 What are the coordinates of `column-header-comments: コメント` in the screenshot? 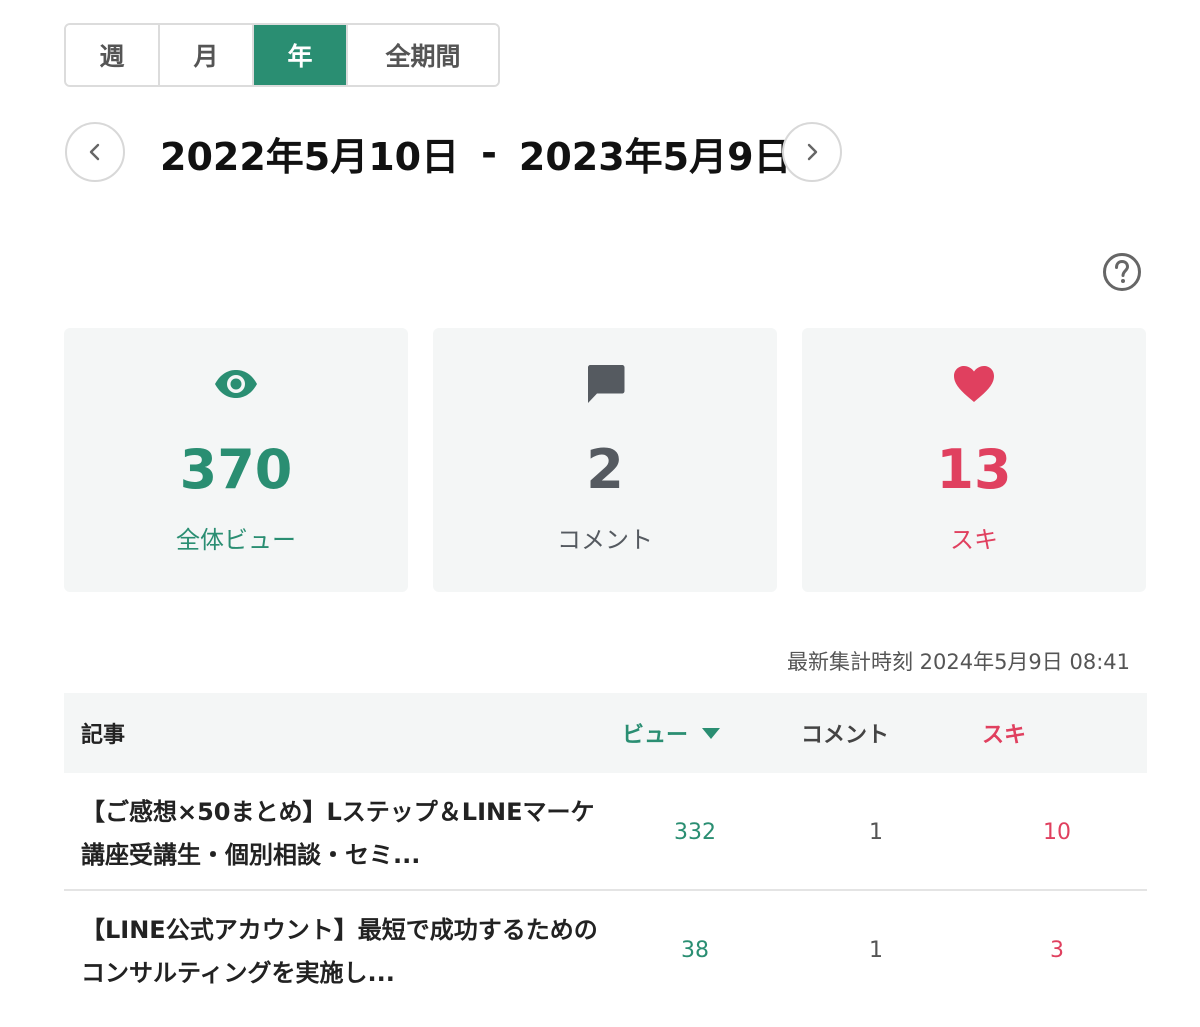 It's located at (845, 733).